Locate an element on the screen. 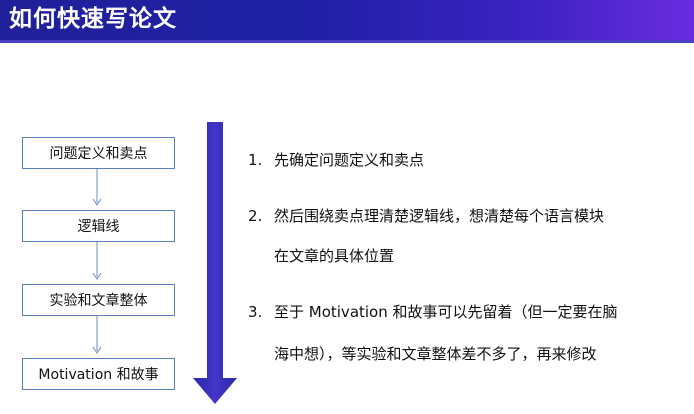 The image size is (694, 414). flow-step-experiments: 实验和文章整体 is located at coordinates (98, 300).